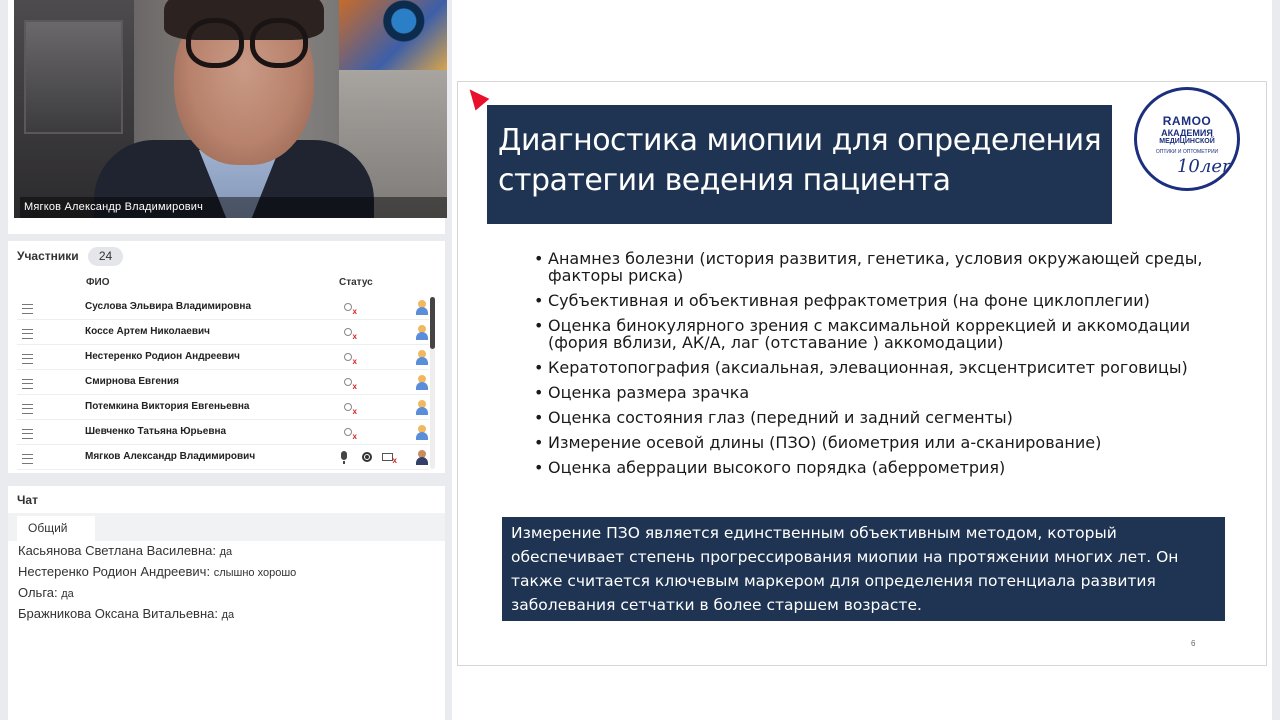 This screenshot has width=1280, height=720. I want to click on speaker-name-caption: Мягков Александр Владимирович, so click(233, 207).